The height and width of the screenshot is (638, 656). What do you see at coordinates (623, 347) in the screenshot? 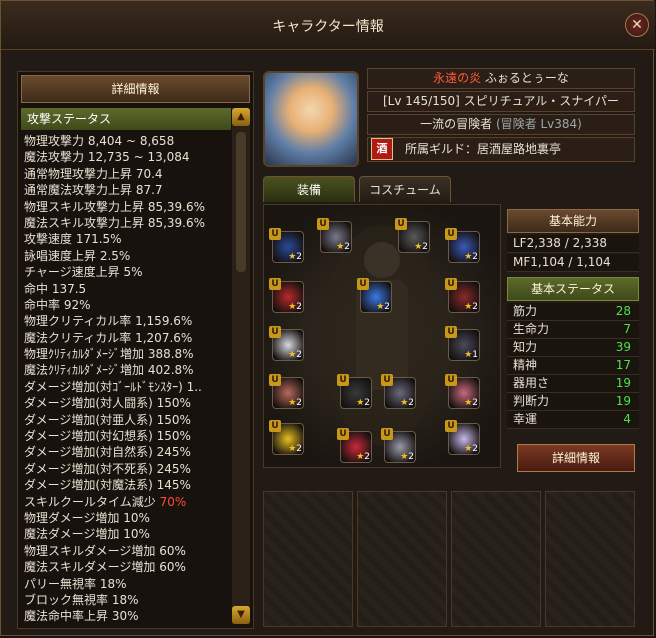
I see `status-value: 39` at bounding box center [623, 347].